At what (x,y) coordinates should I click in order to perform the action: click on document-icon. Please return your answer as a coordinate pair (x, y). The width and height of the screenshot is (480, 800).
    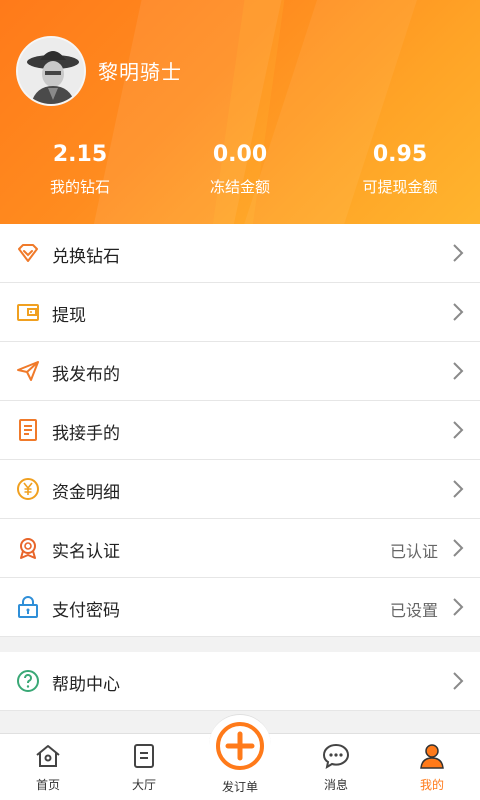
    Looking at the image, I should click on (28, 430).